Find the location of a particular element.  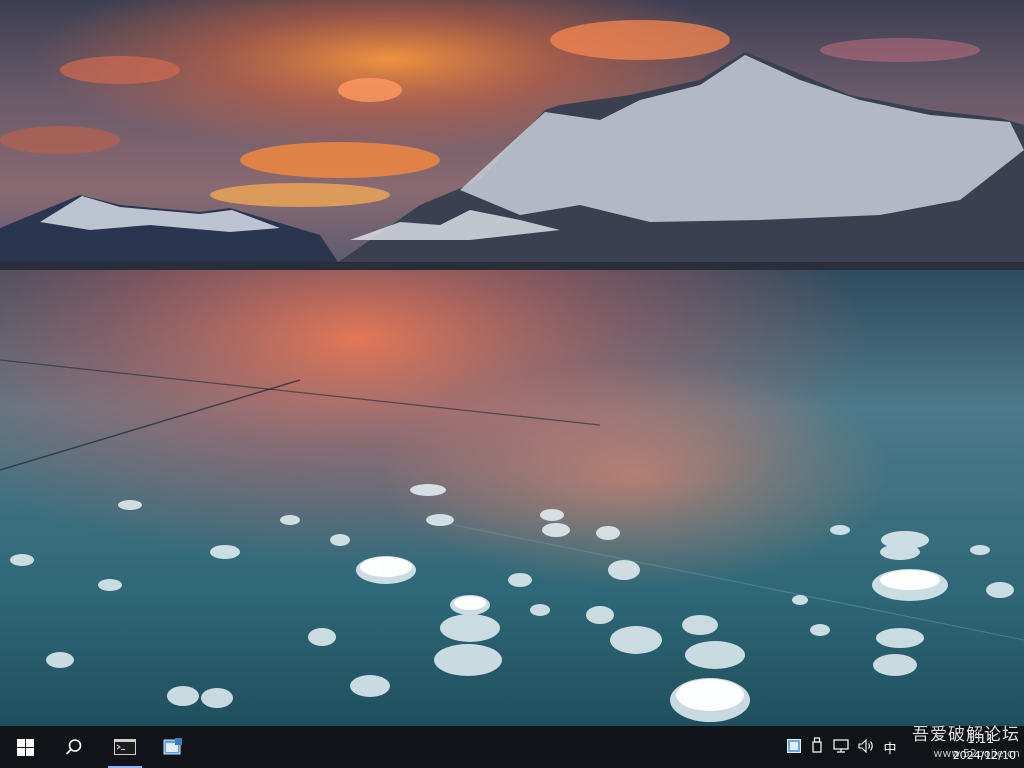

ime-label: 中 is located at coordinates (890, 749).